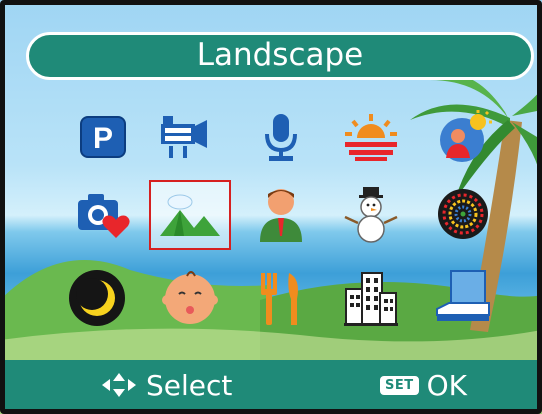  Describe the element at coordinates (189, 385) in the screenshot. I see `select-label: Select` at that location.